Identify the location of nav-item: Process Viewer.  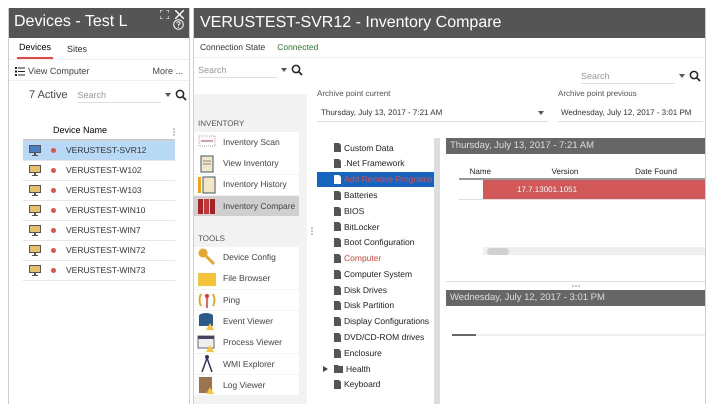
(246, 342).